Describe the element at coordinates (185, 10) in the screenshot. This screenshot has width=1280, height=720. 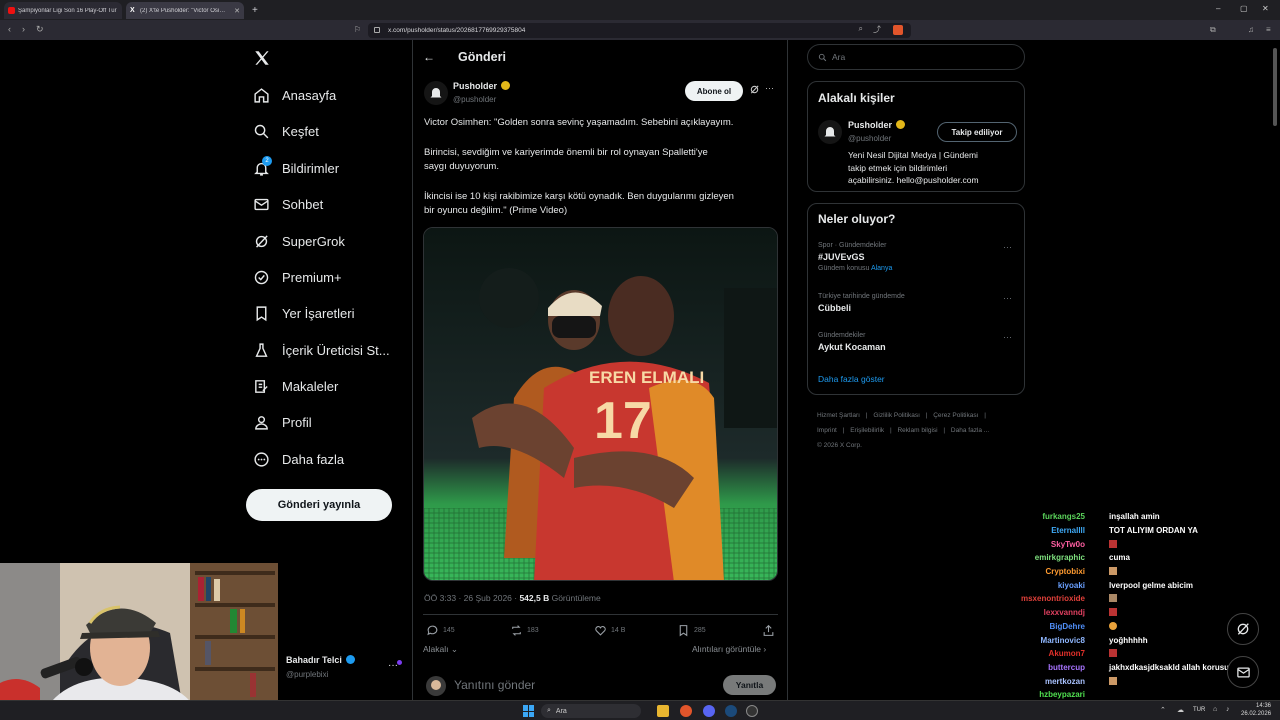
I see `browser-tab-2: X (2) X'te Pusholder: "Victor Osimhen ✕` at that location.